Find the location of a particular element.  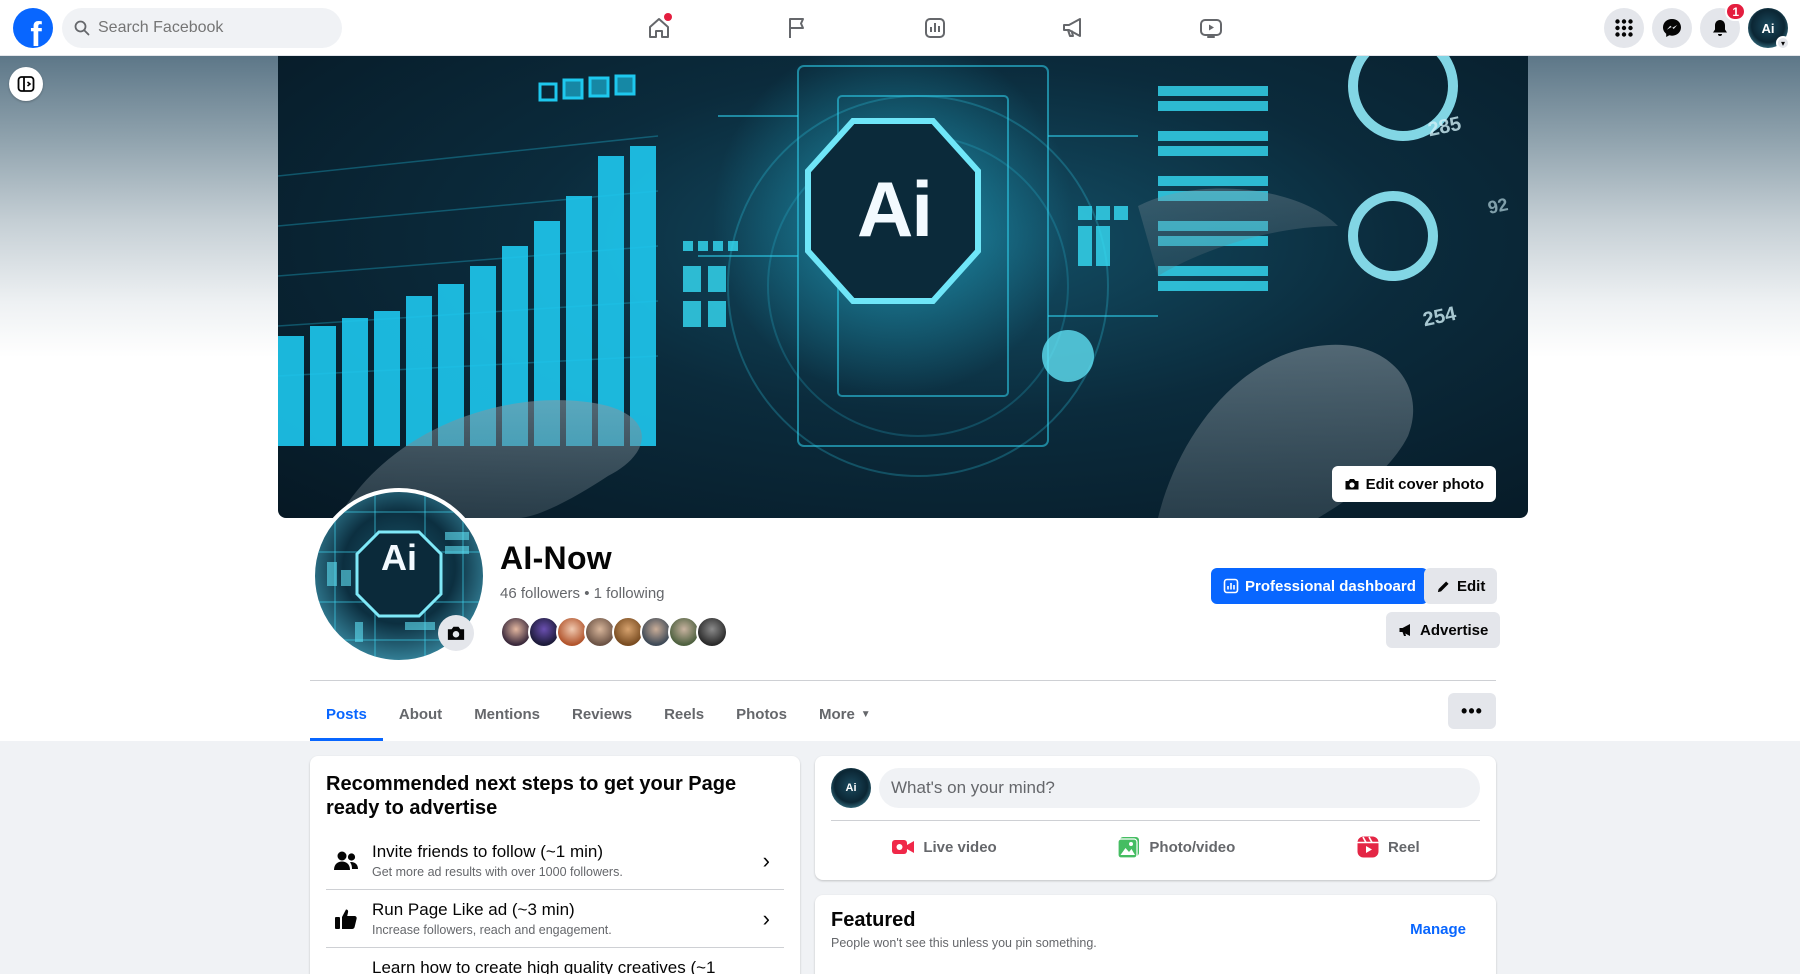

pencil-icon is located at coordinates (1443, 586).